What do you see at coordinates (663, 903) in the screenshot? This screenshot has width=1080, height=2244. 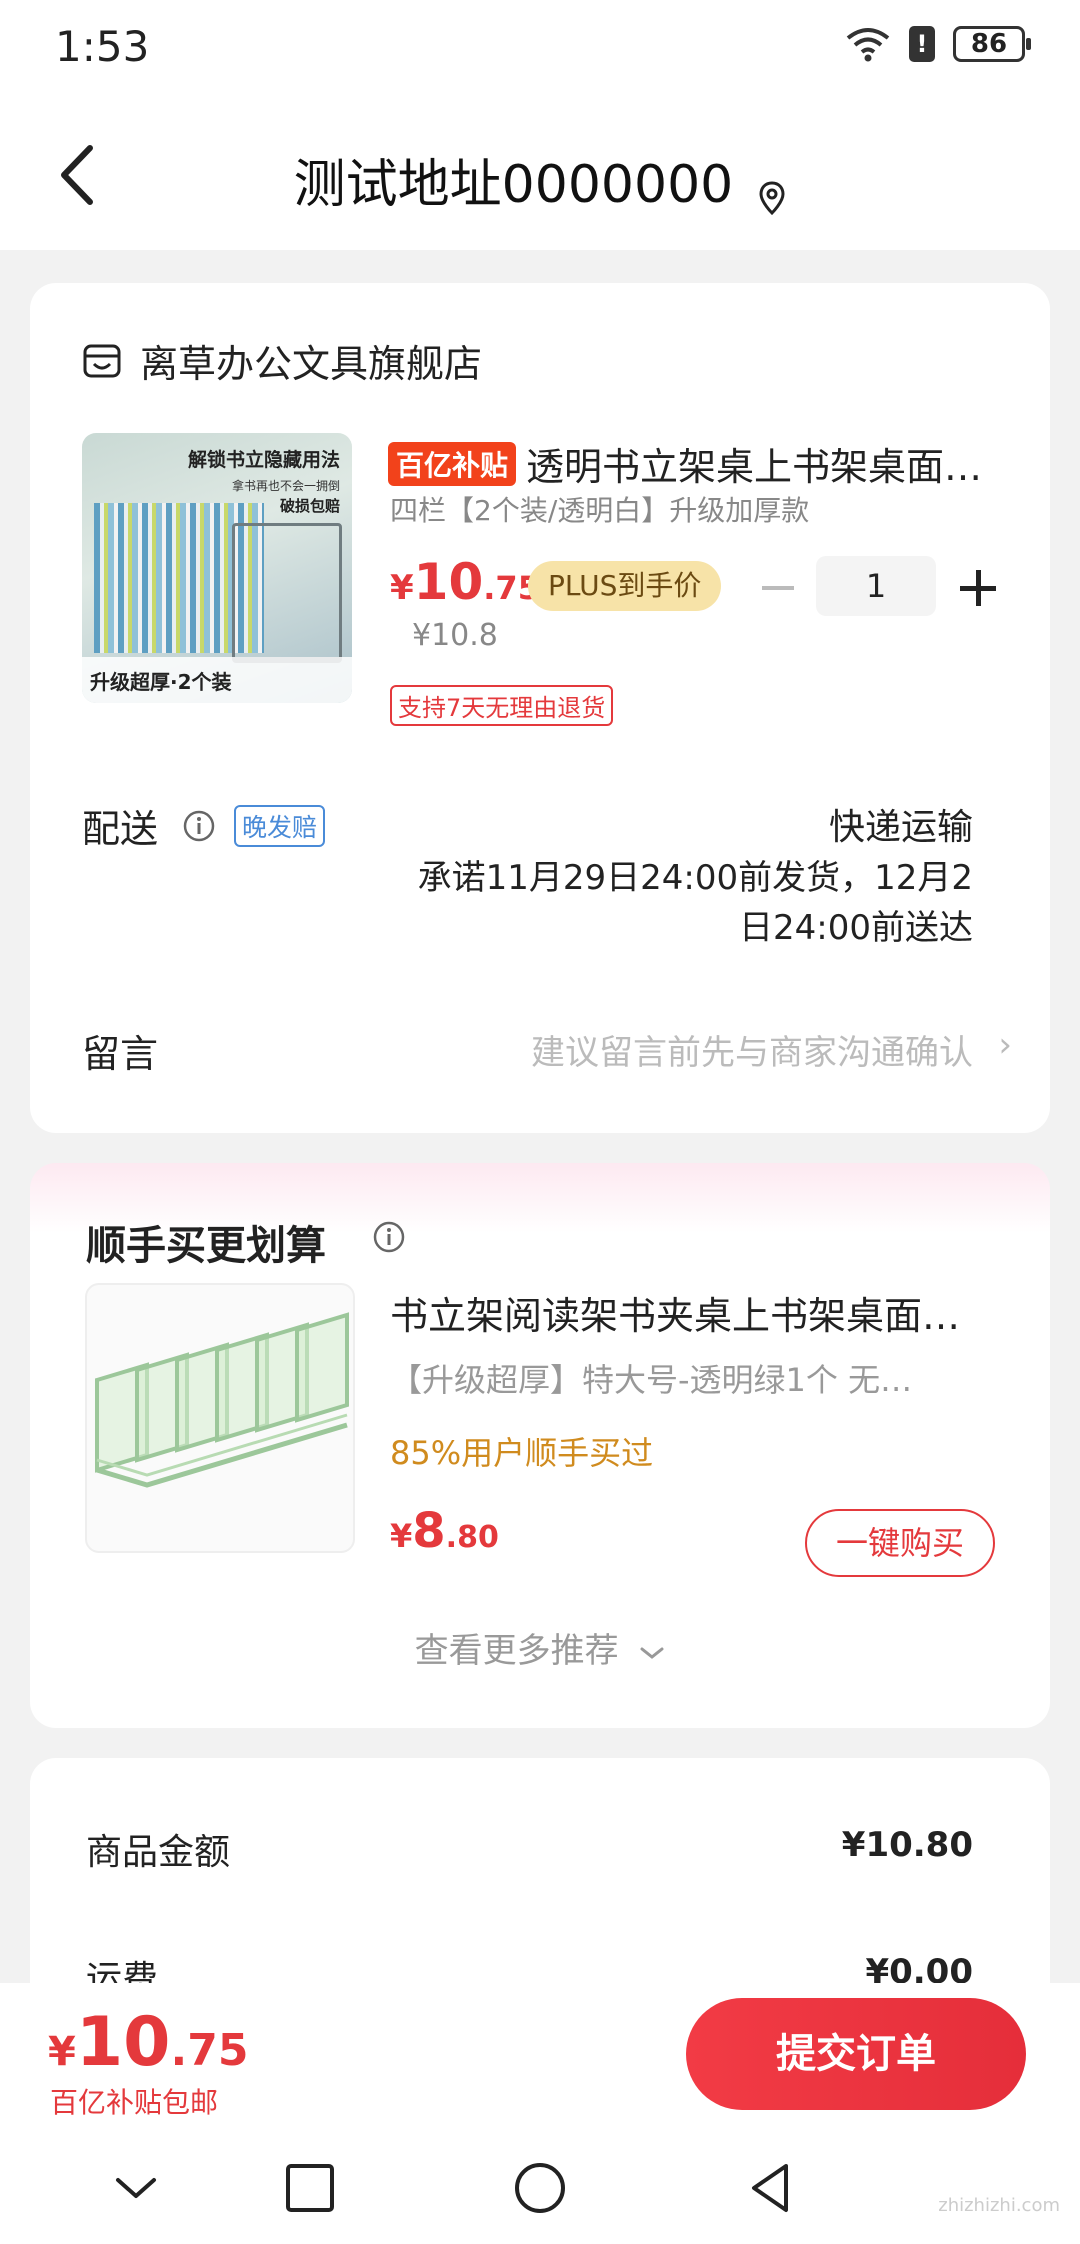 I see `shipping-promise: 承诺11月29日24:00前发货，12月2 日24:00前送达` at bounding box center [663, 903].